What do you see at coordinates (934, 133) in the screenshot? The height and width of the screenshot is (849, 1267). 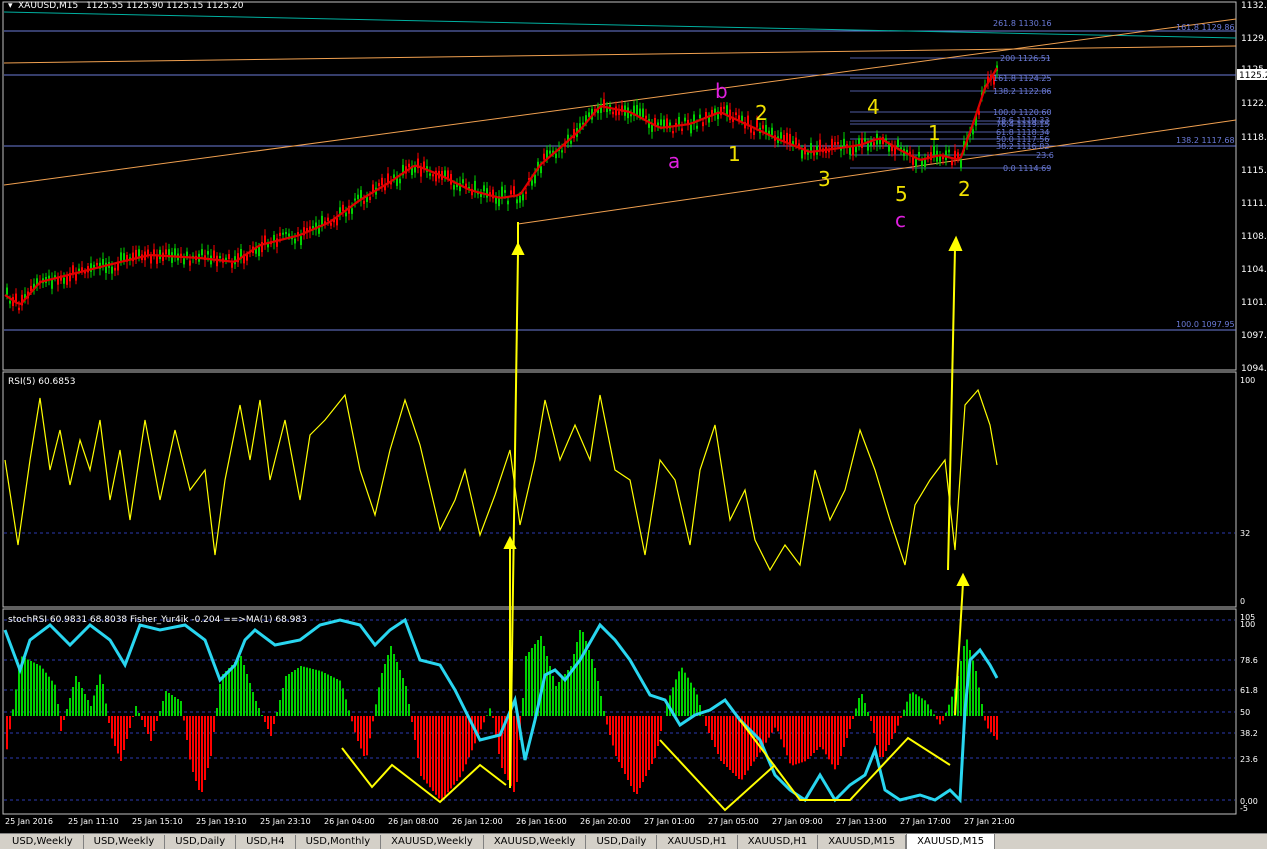 I see `wave-label-1b: 1` at bounding box center [934, 133].